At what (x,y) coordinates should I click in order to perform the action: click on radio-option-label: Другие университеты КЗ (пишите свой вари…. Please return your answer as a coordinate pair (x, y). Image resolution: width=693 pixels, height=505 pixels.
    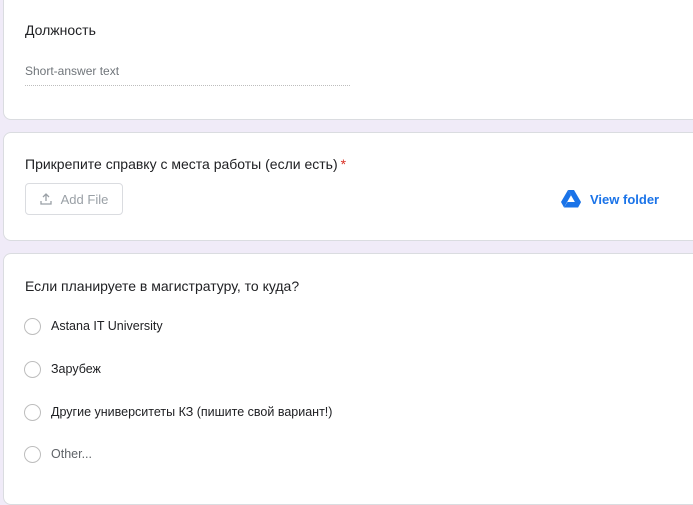
    Looking at the image, I should click on (192, 412).